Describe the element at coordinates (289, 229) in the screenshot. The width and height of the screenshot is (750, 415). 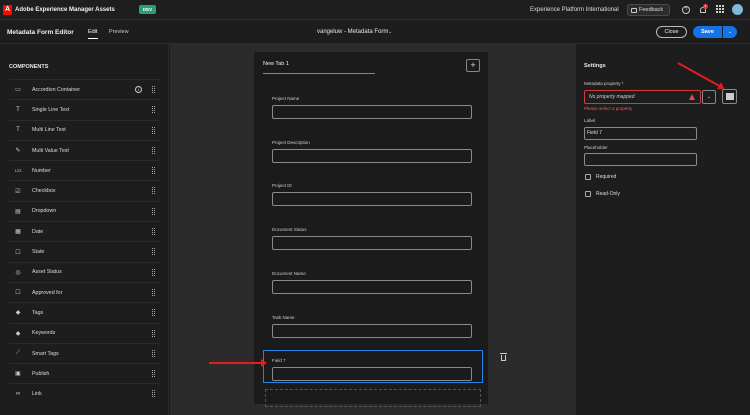
I see `form-field-label: Document Status` at that location.